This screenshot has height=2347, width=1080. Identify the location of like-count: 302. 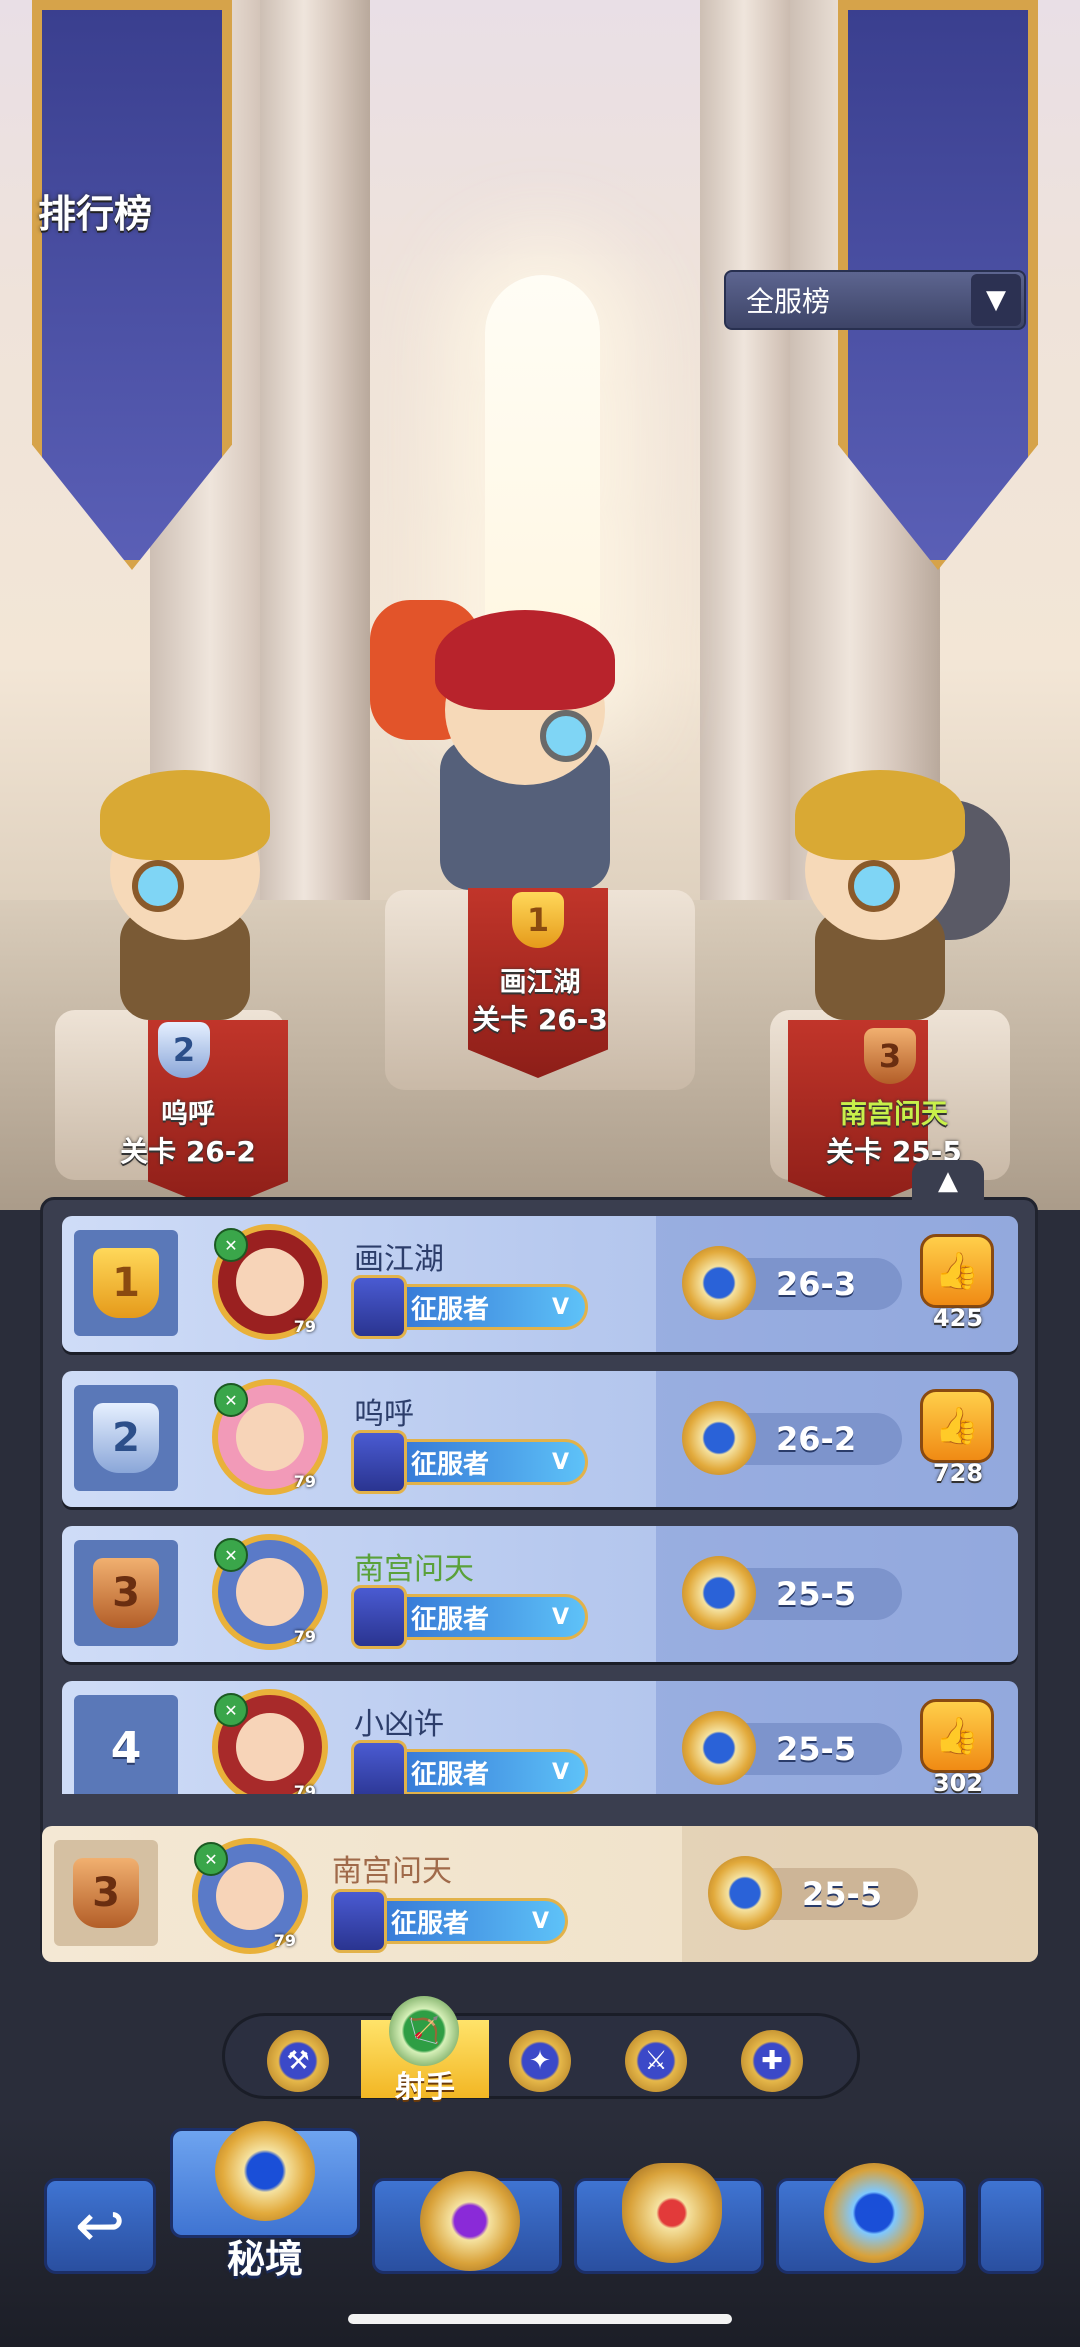
(958, 1781).